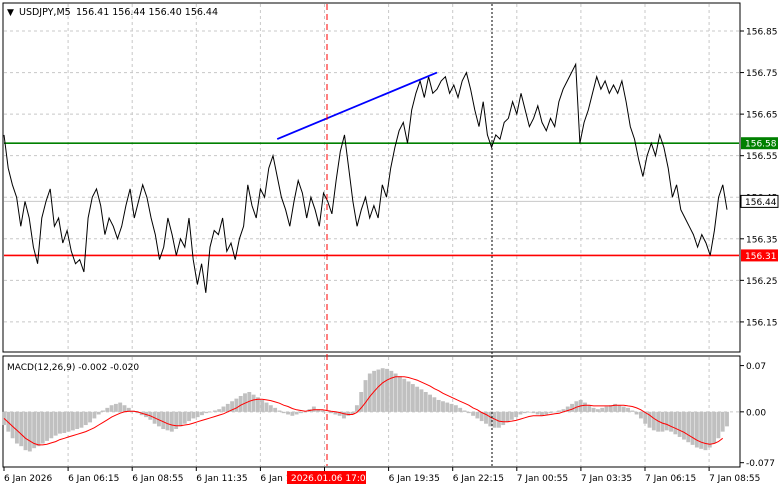  Describe the element at coordinates (10, 13) in the screenshot. I see `collapse-icon: ▼` at that location.